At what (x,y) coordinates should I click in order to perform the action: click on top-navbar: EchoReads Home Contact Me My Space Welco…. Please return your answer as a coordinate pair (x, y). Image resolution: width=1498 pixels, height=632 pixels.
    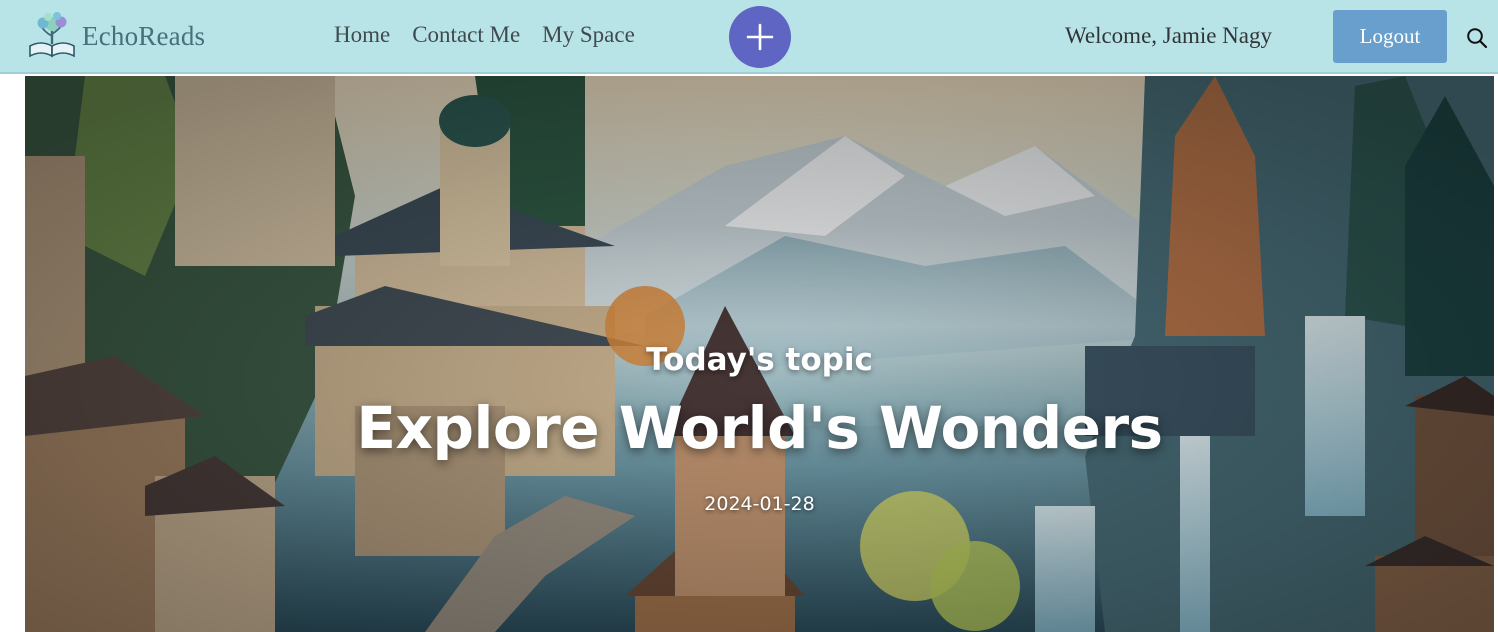
    Looking at the image, I should click on (749, 37).